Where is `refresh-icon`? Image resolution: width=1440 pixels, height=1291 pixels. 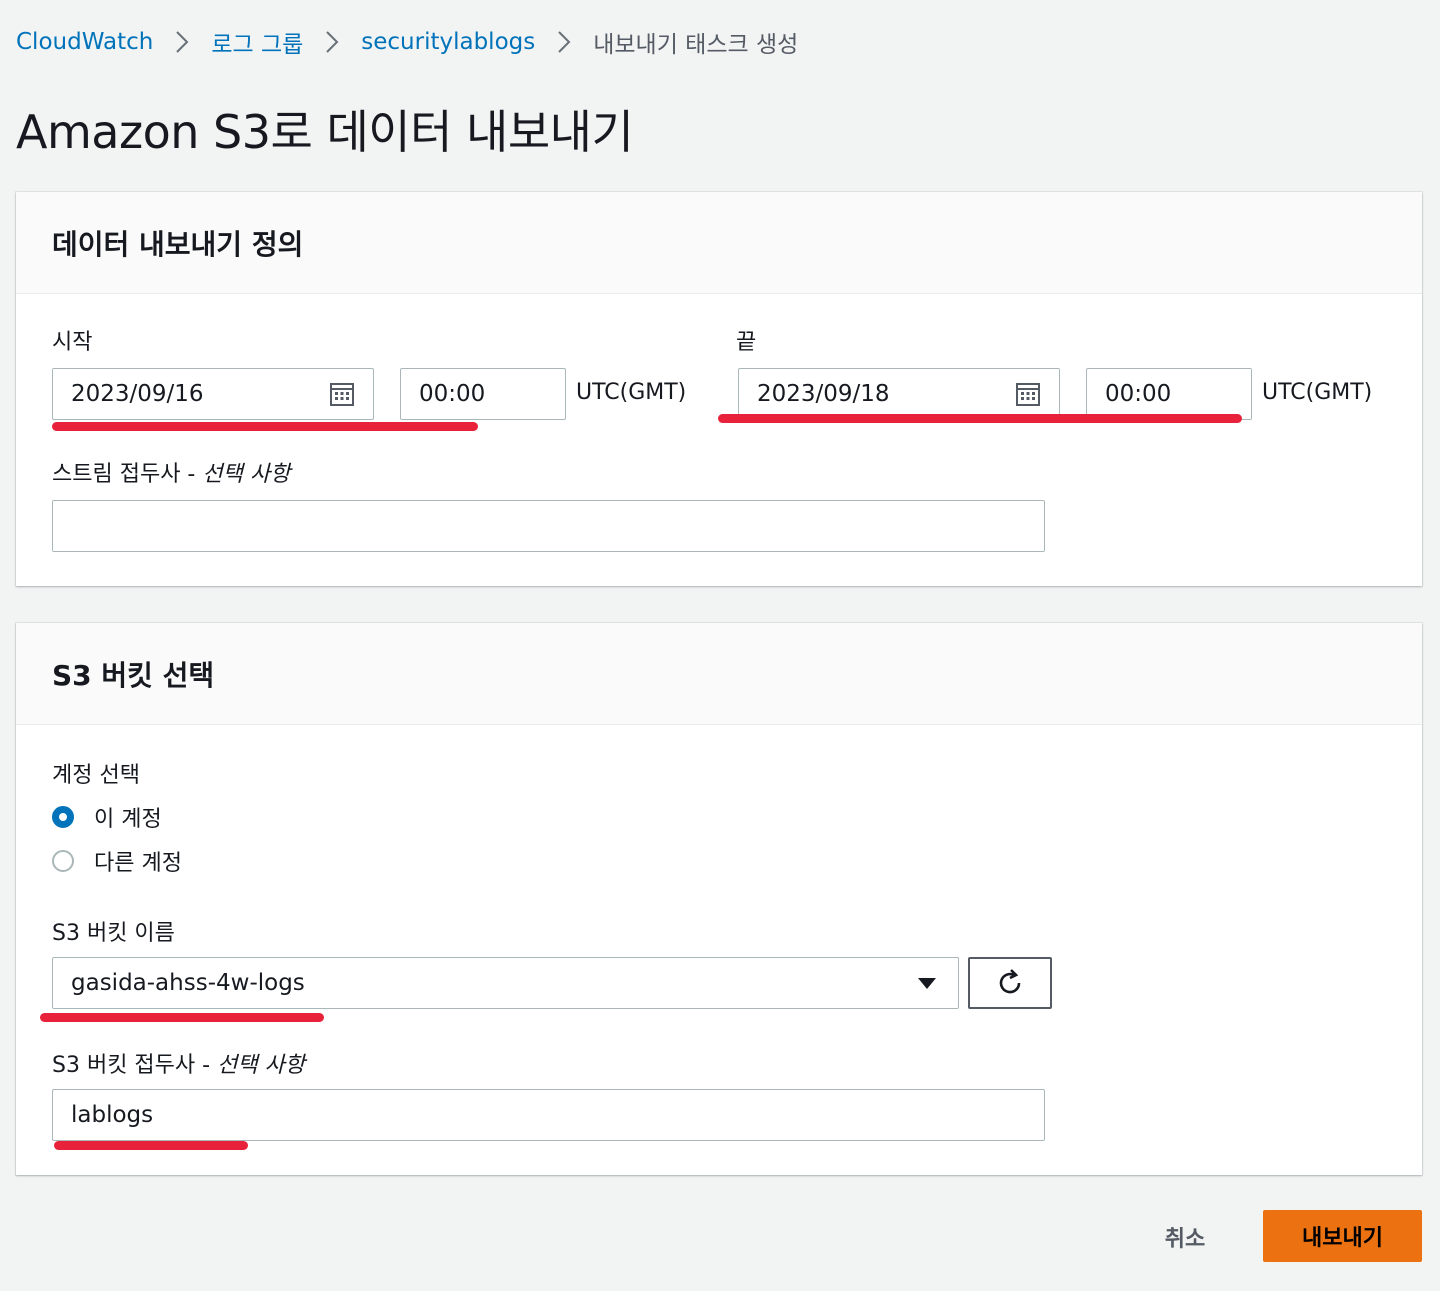
refresh-icon is located at coordinates (1010, 981).